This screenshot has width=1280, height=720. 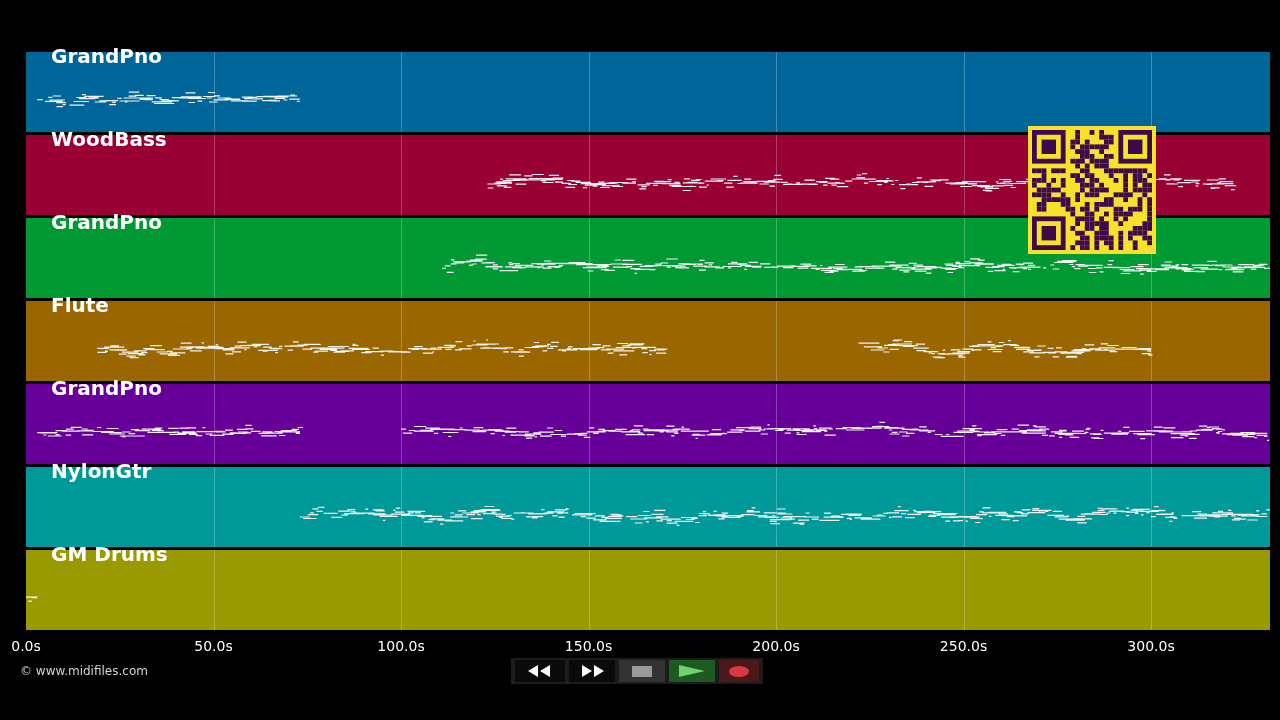 I want to click on copyright-text: © www.midifiles.com, so click(x=84, y=671).